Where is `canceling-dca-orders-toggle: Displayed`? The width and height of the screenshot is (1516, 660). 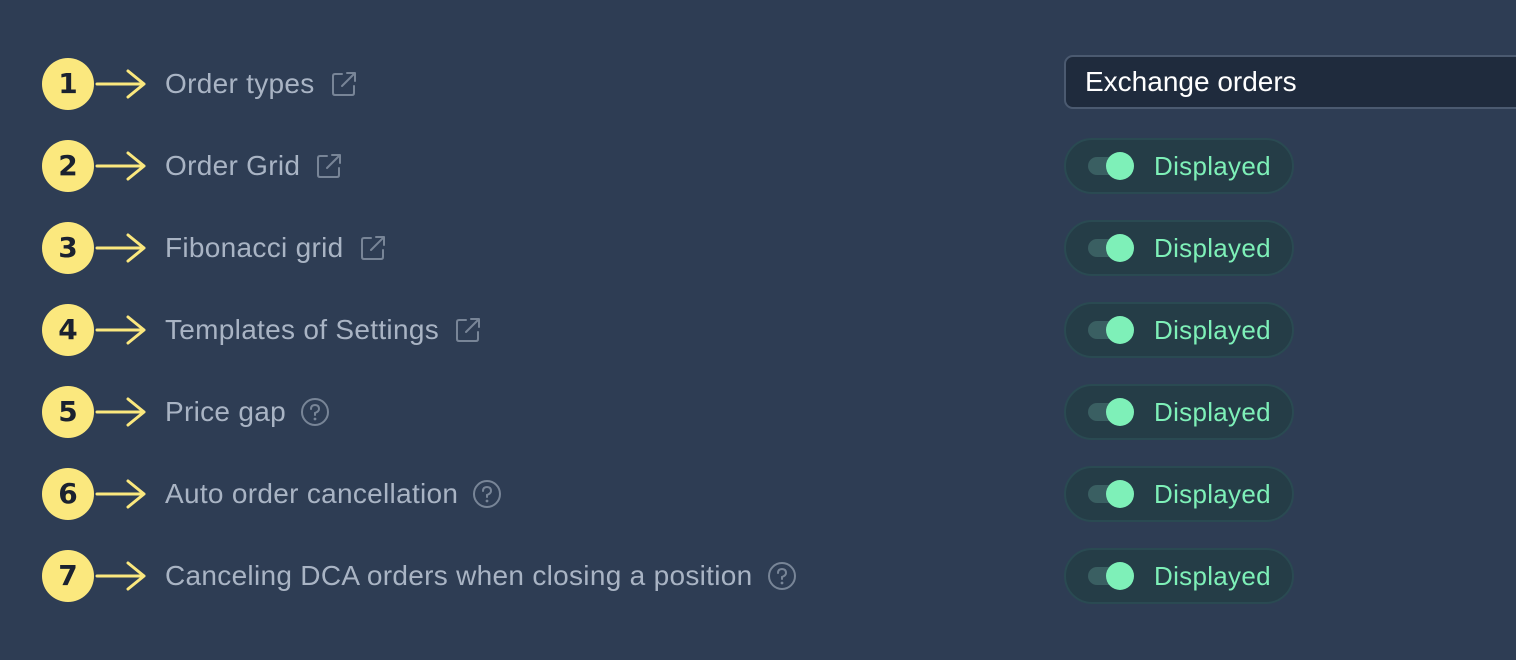
canceling-dca-orders-toggle: Displayed is located at coordinates (1179, 576).